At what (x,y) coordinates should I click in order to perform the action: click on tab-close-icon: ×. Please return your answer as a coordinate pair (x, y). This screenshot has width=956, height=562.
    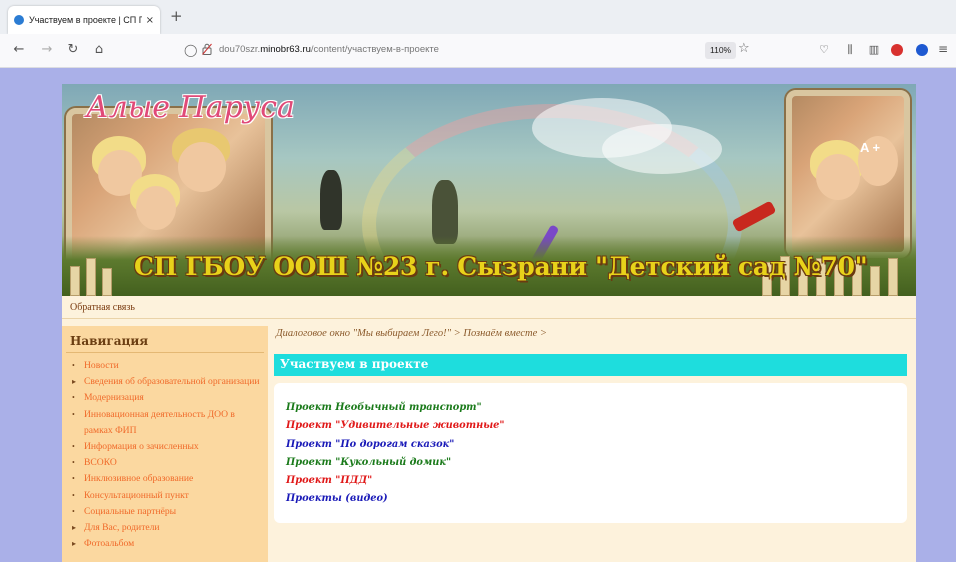
    Looking at the image, I should click on (150, 20).